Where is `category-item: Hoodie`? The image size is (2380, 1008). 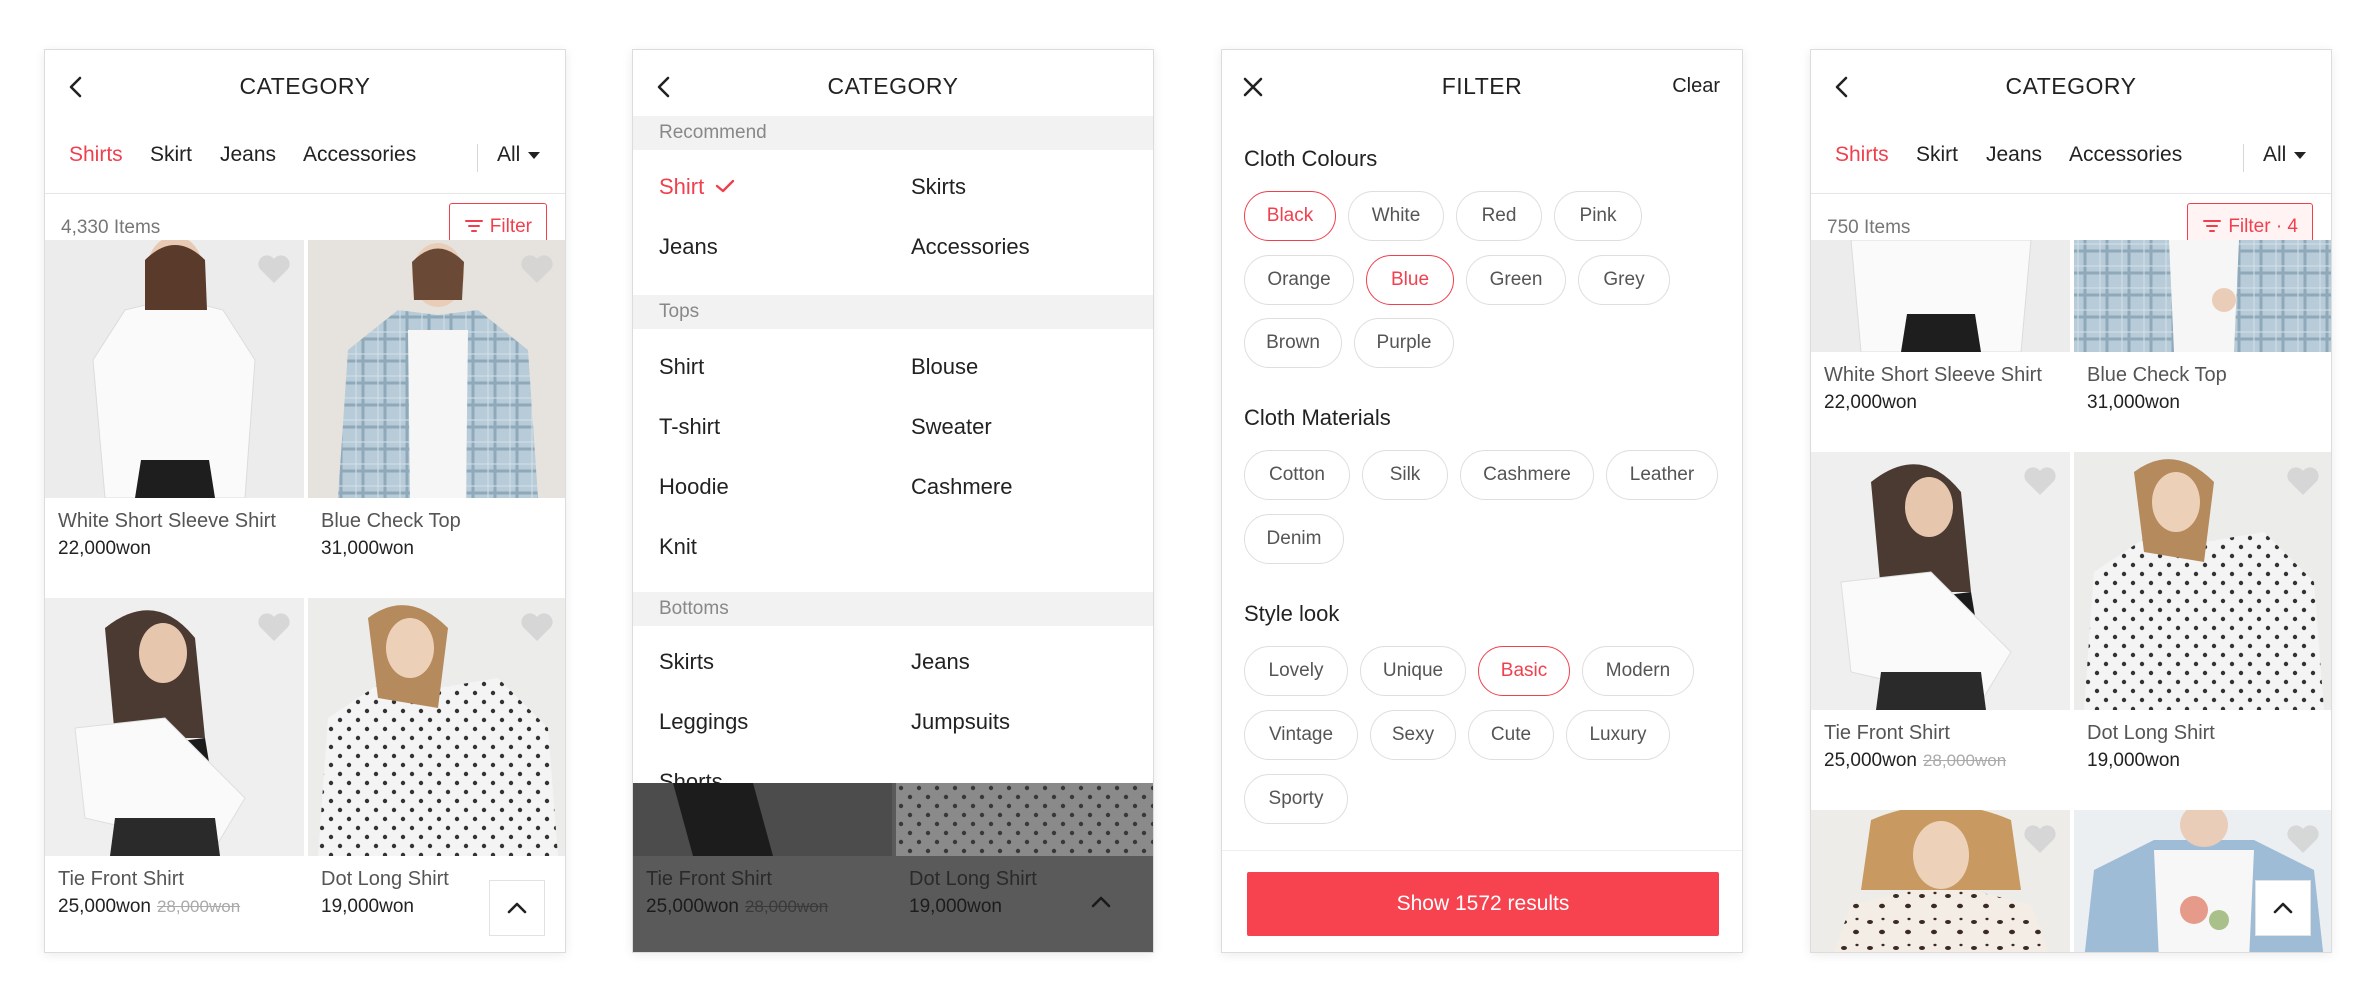
category-item: Hoodie is located at coordinates (694, 487).